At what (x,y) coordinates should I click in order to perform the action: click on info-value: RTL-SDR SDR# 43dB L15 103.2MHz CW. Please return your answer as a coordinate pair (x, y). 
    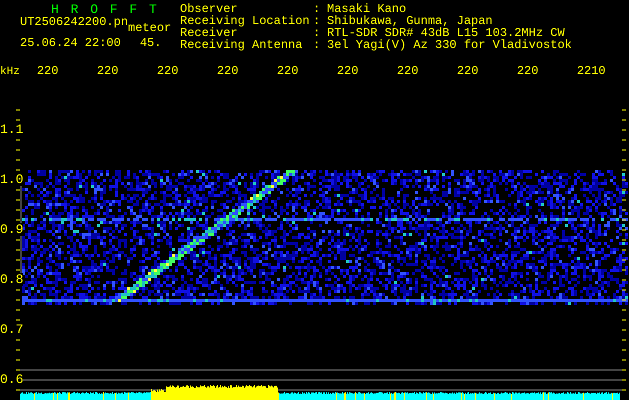
    Looking at the image, I should click on (446, 33).